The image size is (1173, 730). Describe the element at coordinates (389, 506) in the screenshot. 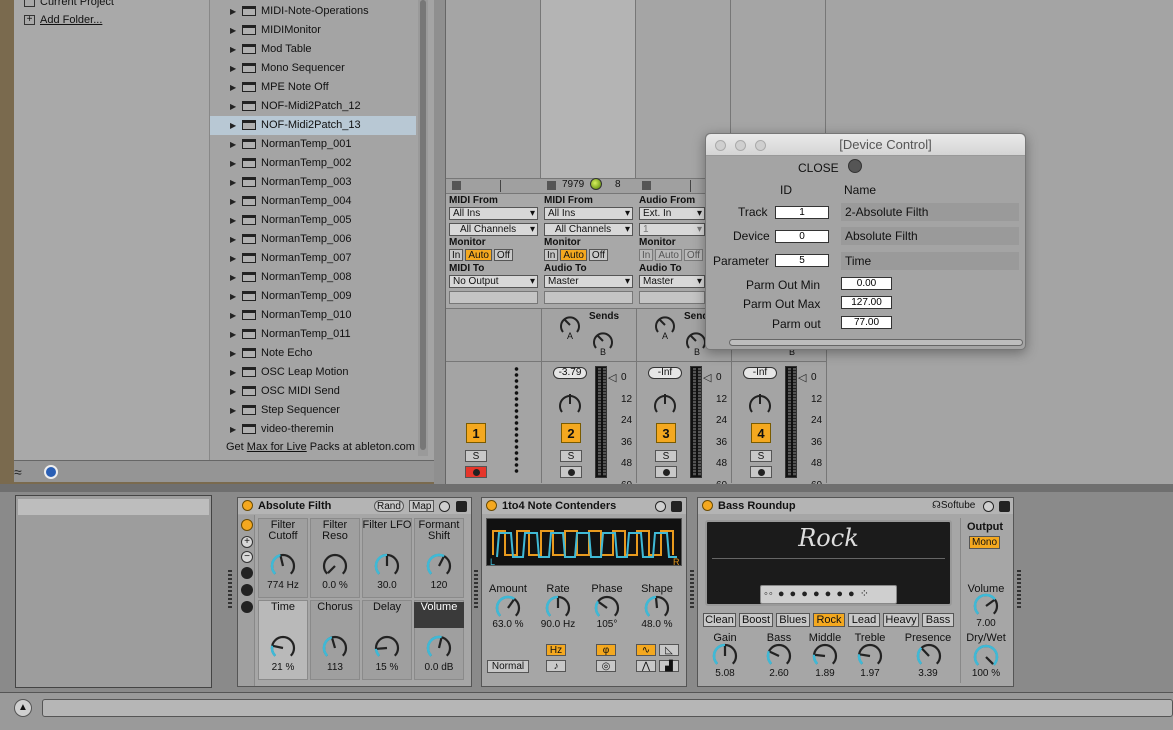

I see `rand-button: Rand` at that location.